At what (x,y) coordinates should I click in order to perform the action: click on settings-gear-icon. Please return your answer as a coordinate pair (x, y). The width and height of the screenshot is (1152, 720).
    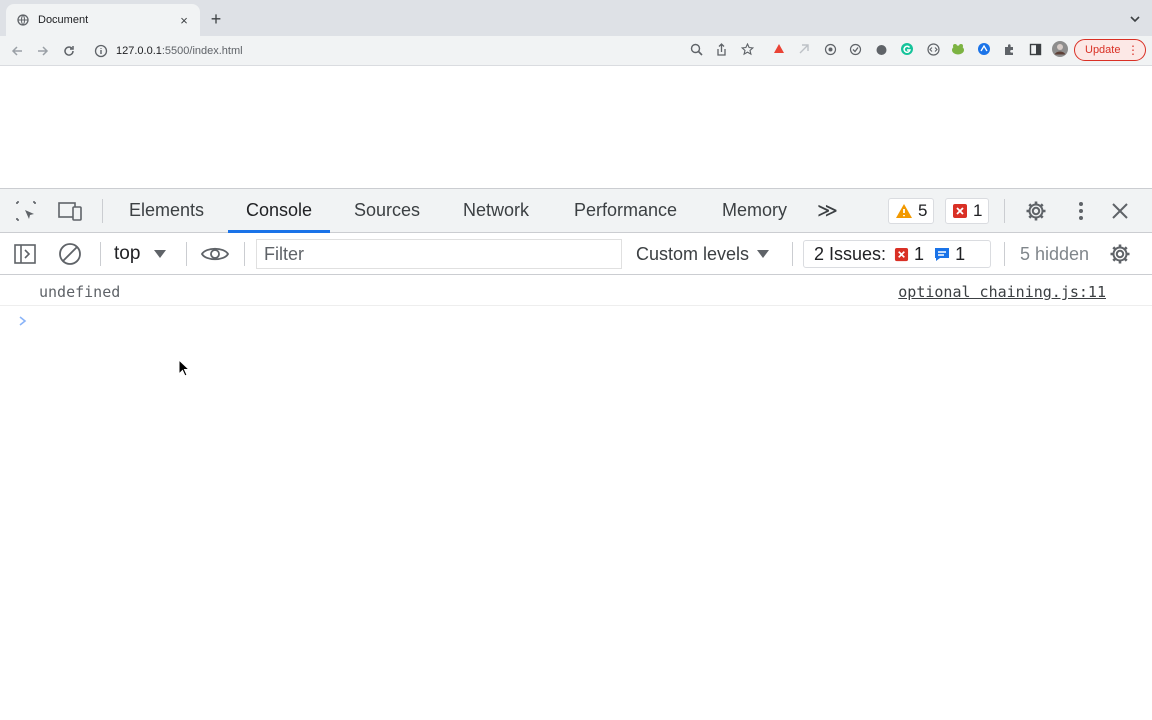
    Looking at the image, I should click on (1036, 211).